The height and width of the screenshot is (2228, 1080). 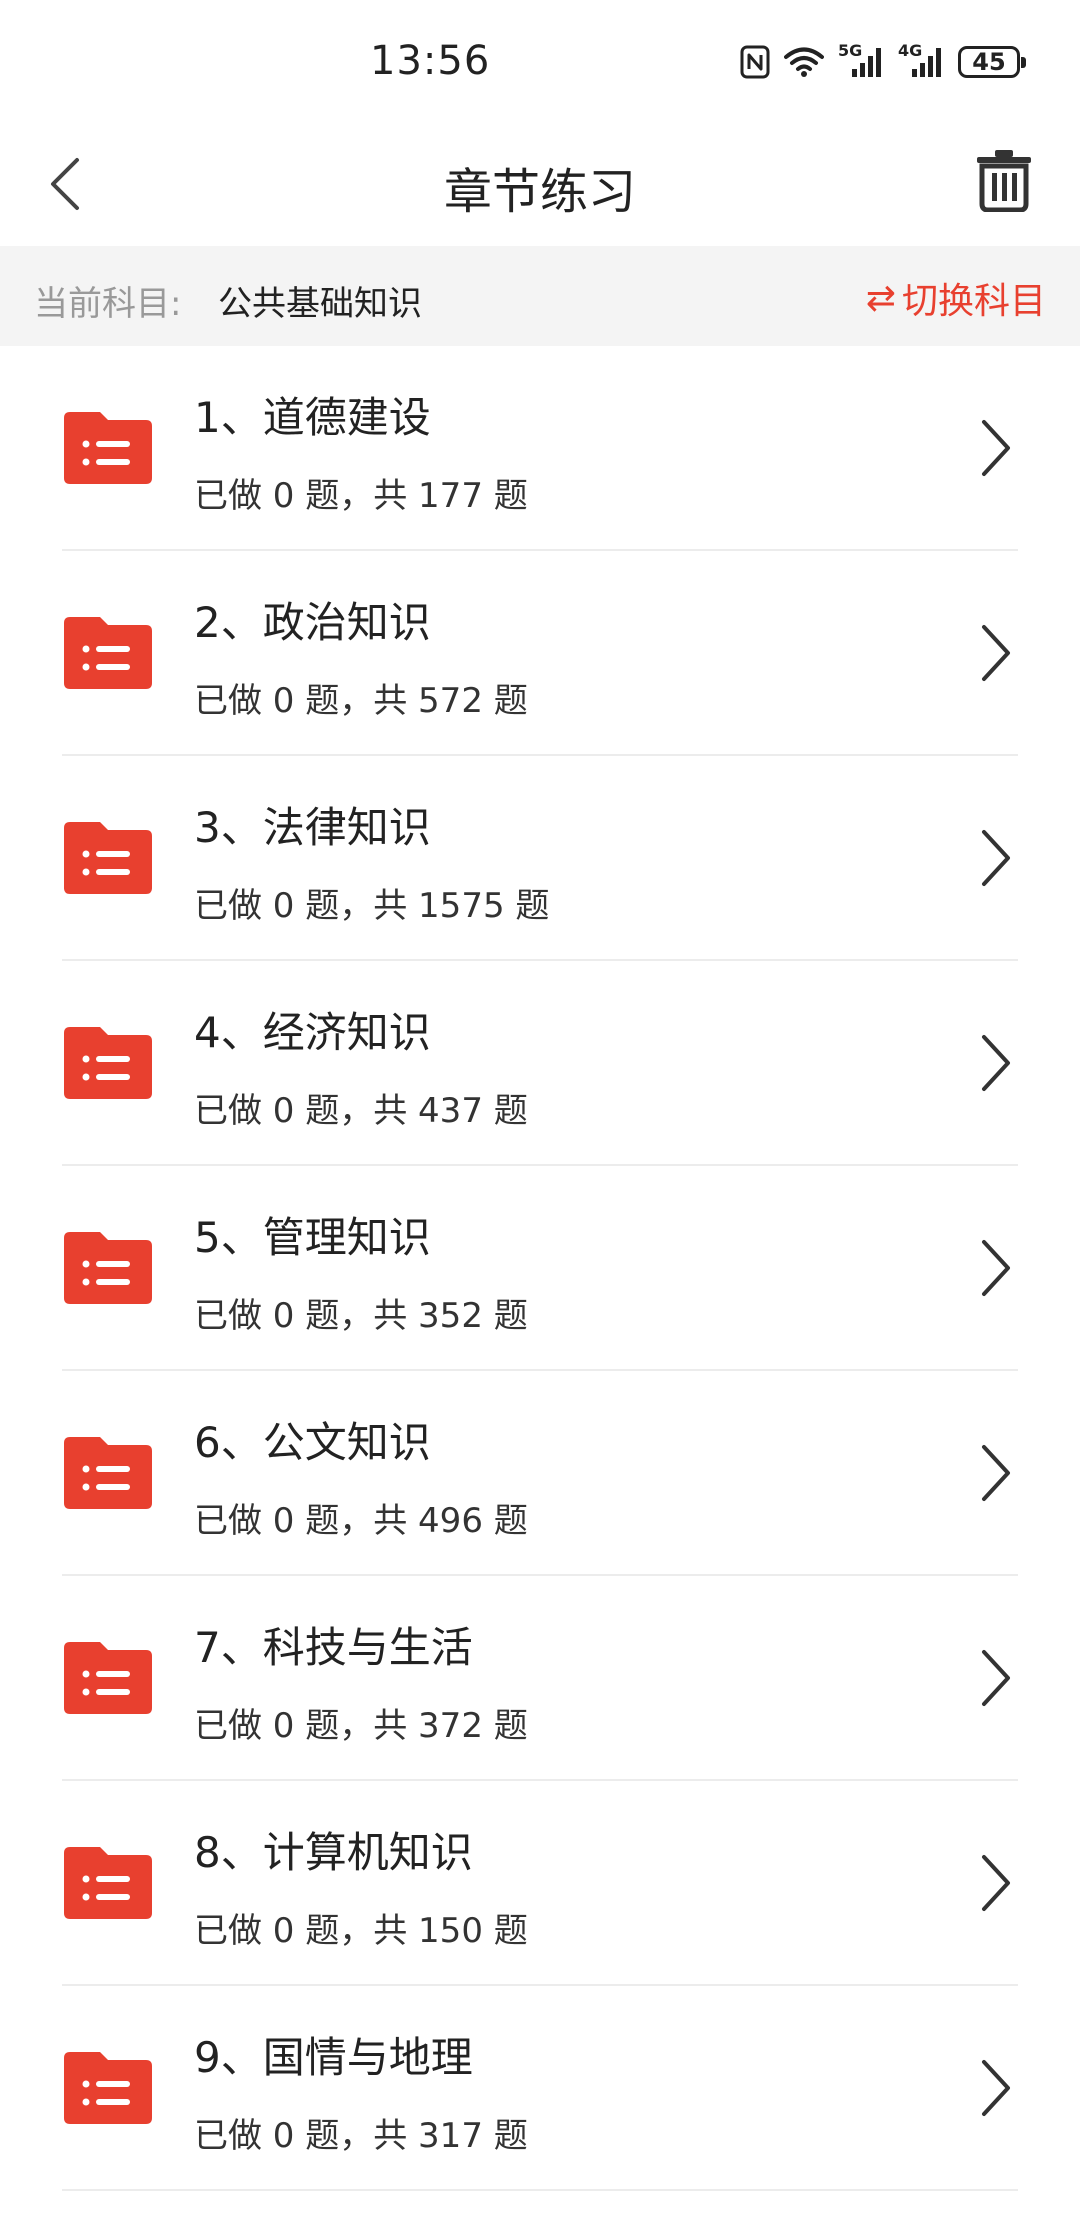 I want to click on status-bar: 13:56 5G 4G 45, so click(x=540, y=60).